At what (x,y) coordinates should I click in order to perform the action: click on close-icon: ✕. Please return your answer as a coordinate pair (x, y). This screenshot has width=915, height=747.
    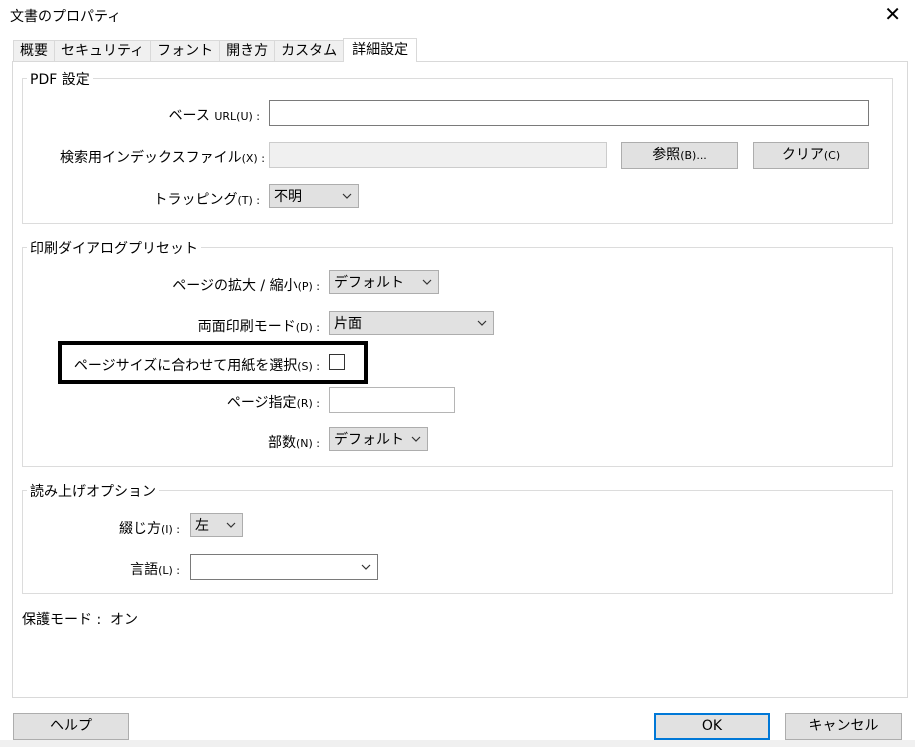
    Looking at the image, I should click on (892, 14).